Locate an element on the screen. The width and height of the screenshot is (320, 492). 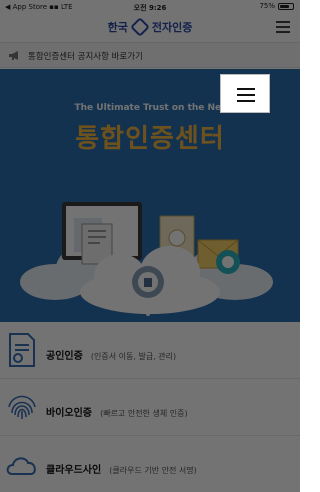
service-text: 클라우드사인 (클라우드 기반 안전 서명) is located at coordinates (121, 467).